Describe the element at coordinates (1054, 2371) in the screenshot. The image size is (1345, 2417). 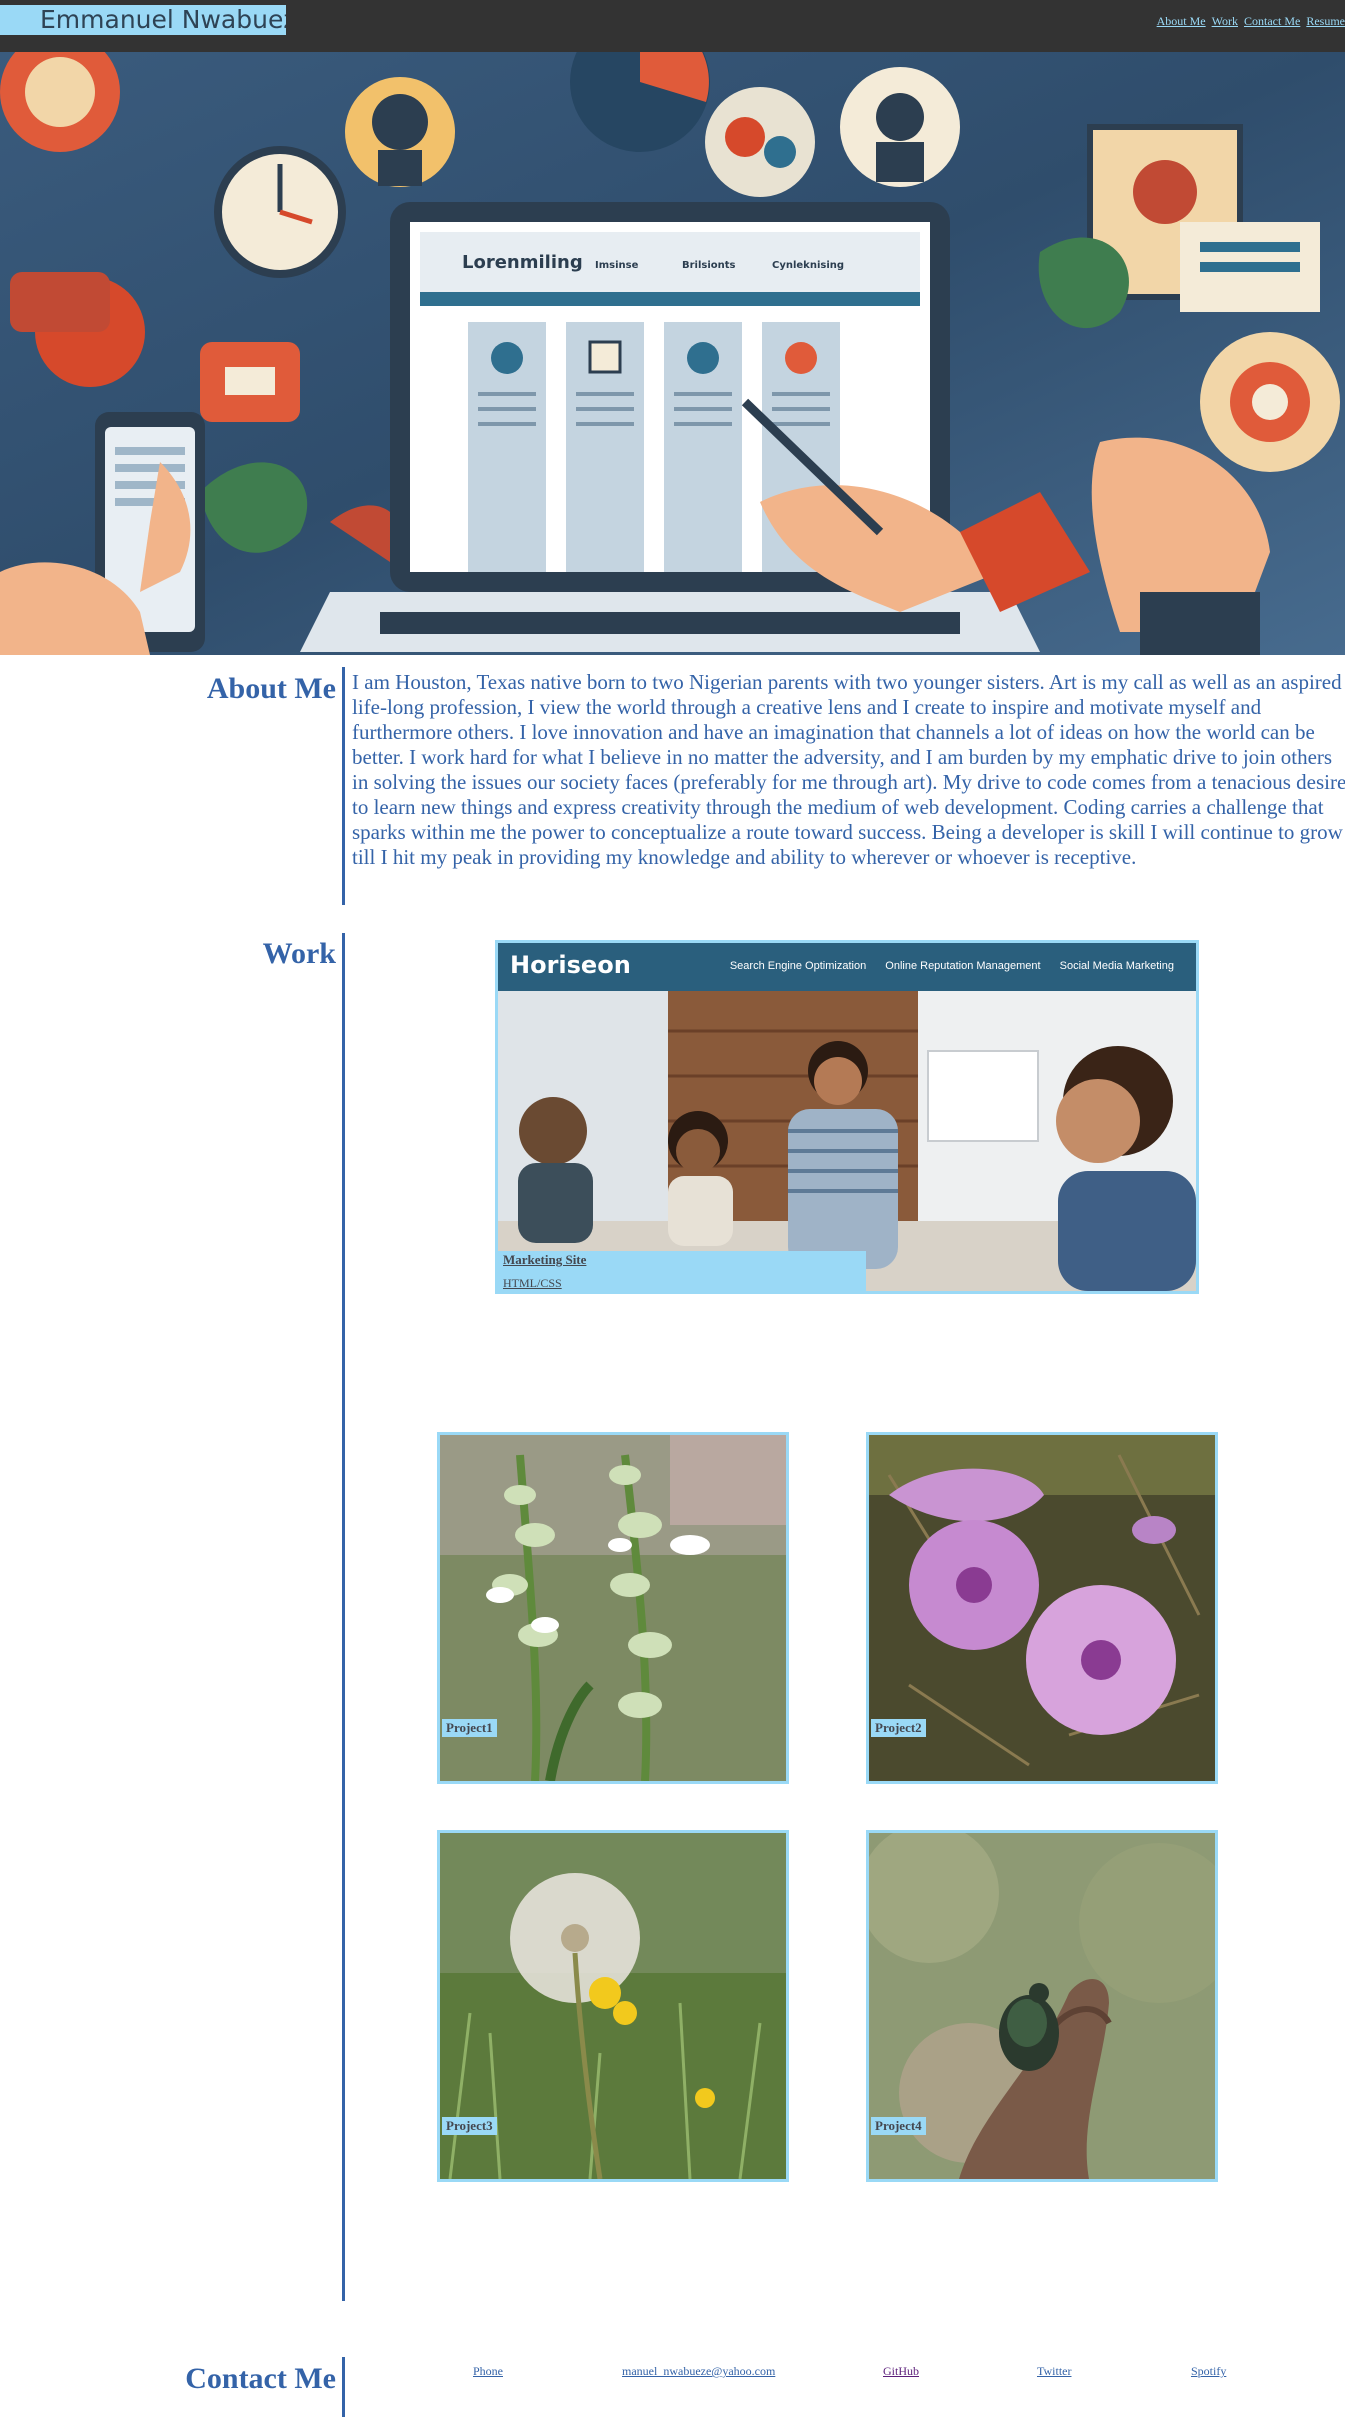
I see `contact-link-twitter: Twitter` at that location.